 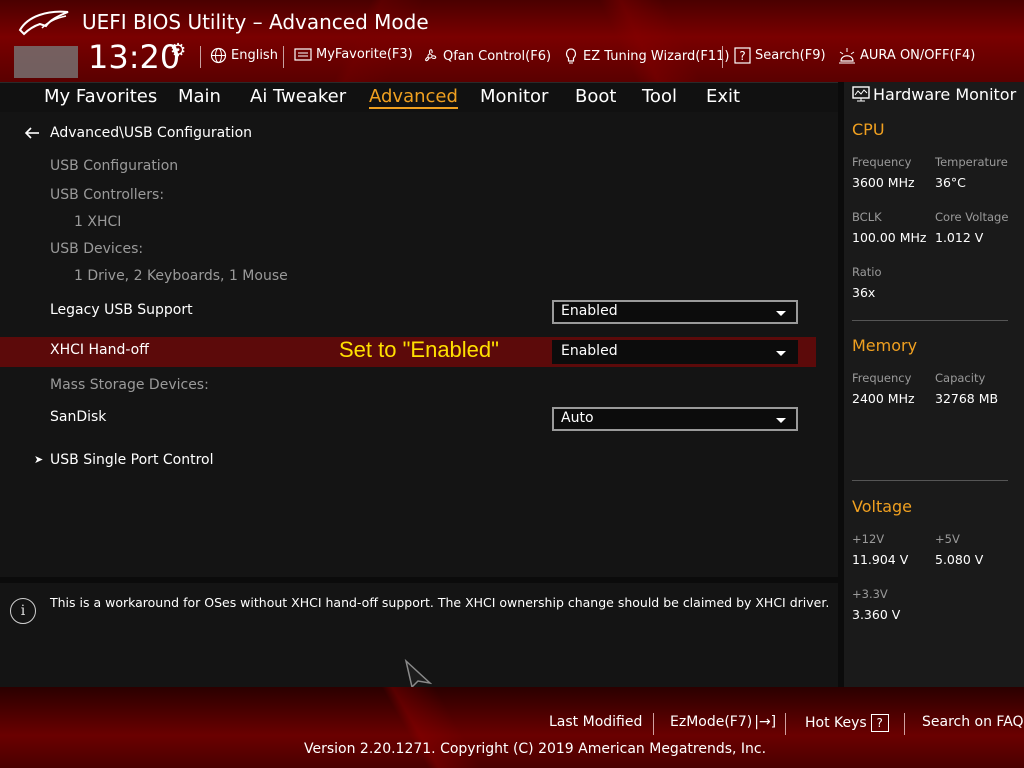 What do you see at coordinates (790, 55) in the screenshot?
I see `search-label: Search(F9)` at bounding box center [790, 55].